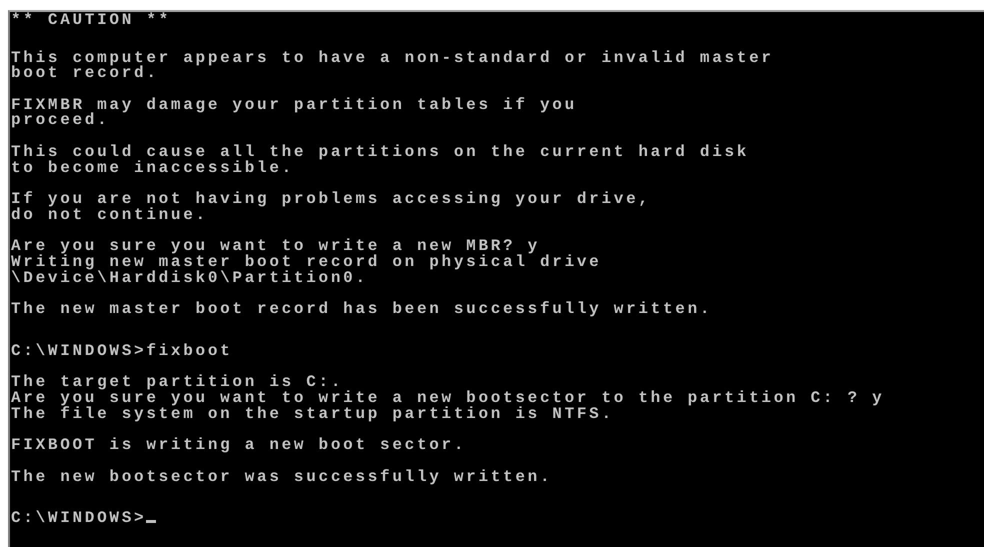 This screenshot has height=547, width=984. What do you see at coordinates (238, 445) in the screenshot?
I see `console-line: FIXBOOT is writing a new boot sector.` at bounding box center [238, 445].